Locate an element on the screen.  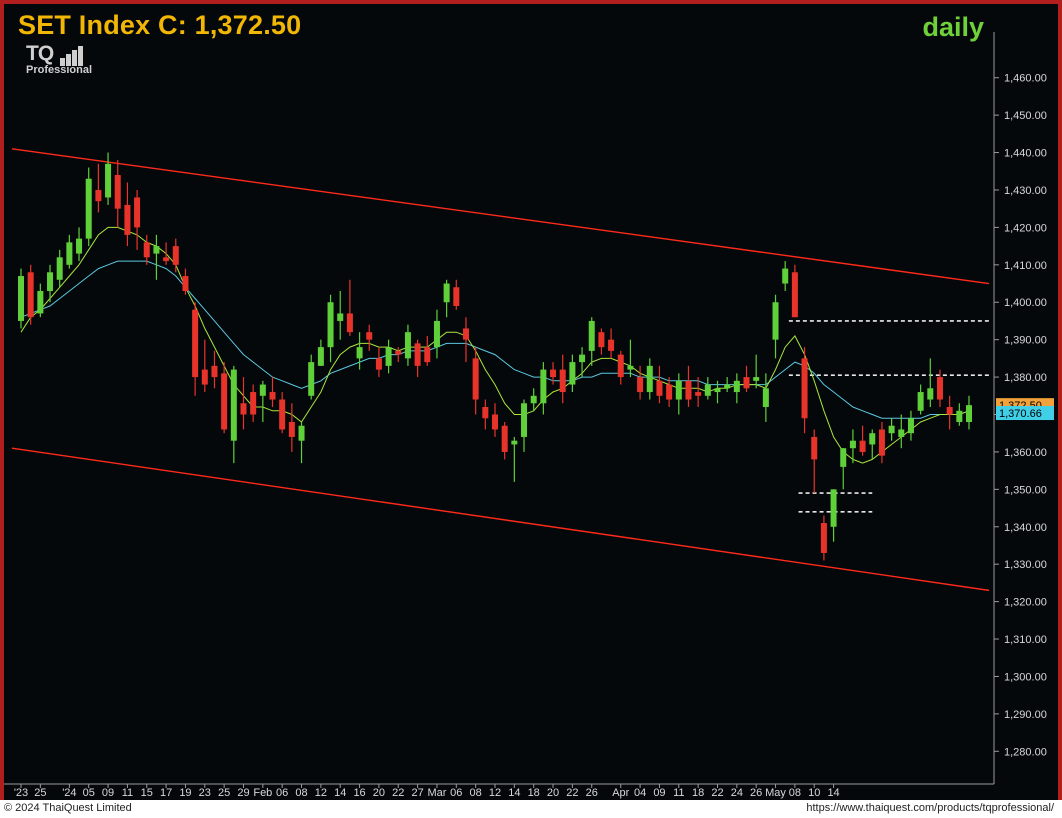
y-tick-label: 1,280.00 is located at coordinates (1025, 752).